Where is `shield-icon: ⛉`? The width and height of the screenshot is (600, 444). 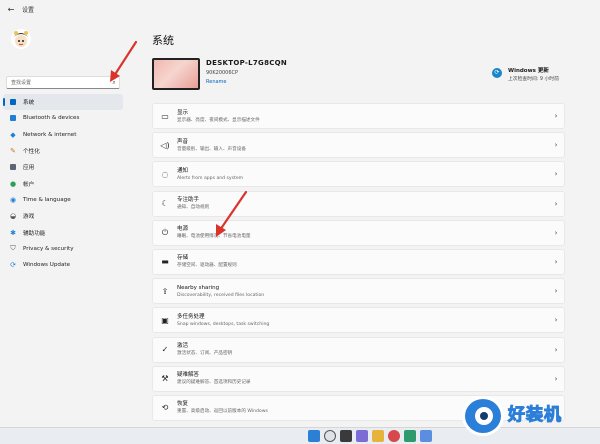
shield-icon: ⛉ is located at coordinates (13, 248).